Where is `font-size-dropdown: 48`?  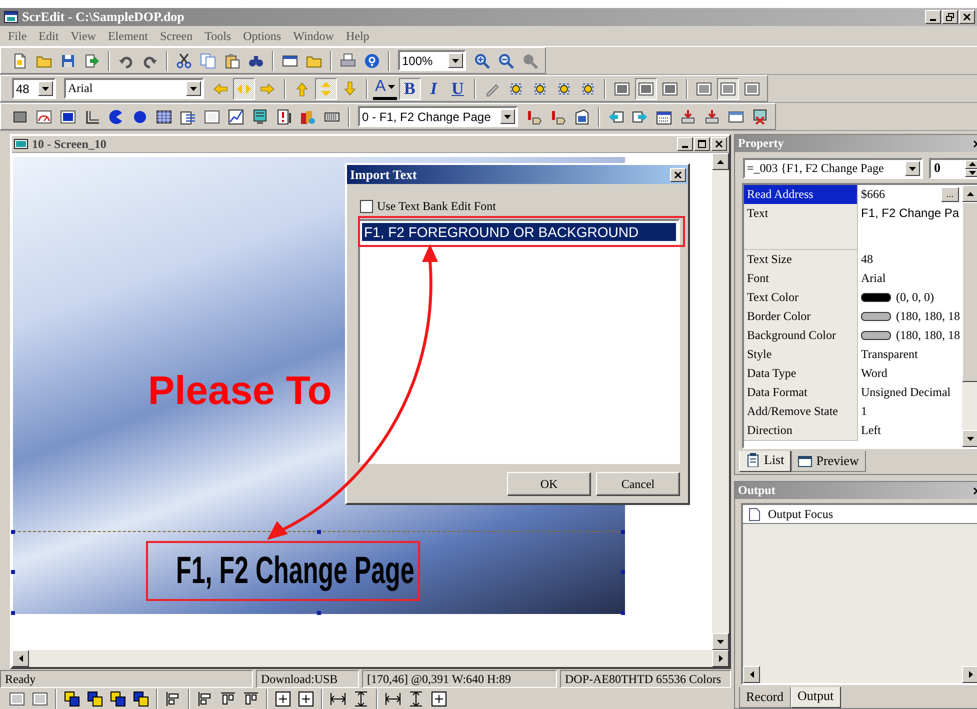
font-size-dropdown: 48 is located at coordinates (34, 88).